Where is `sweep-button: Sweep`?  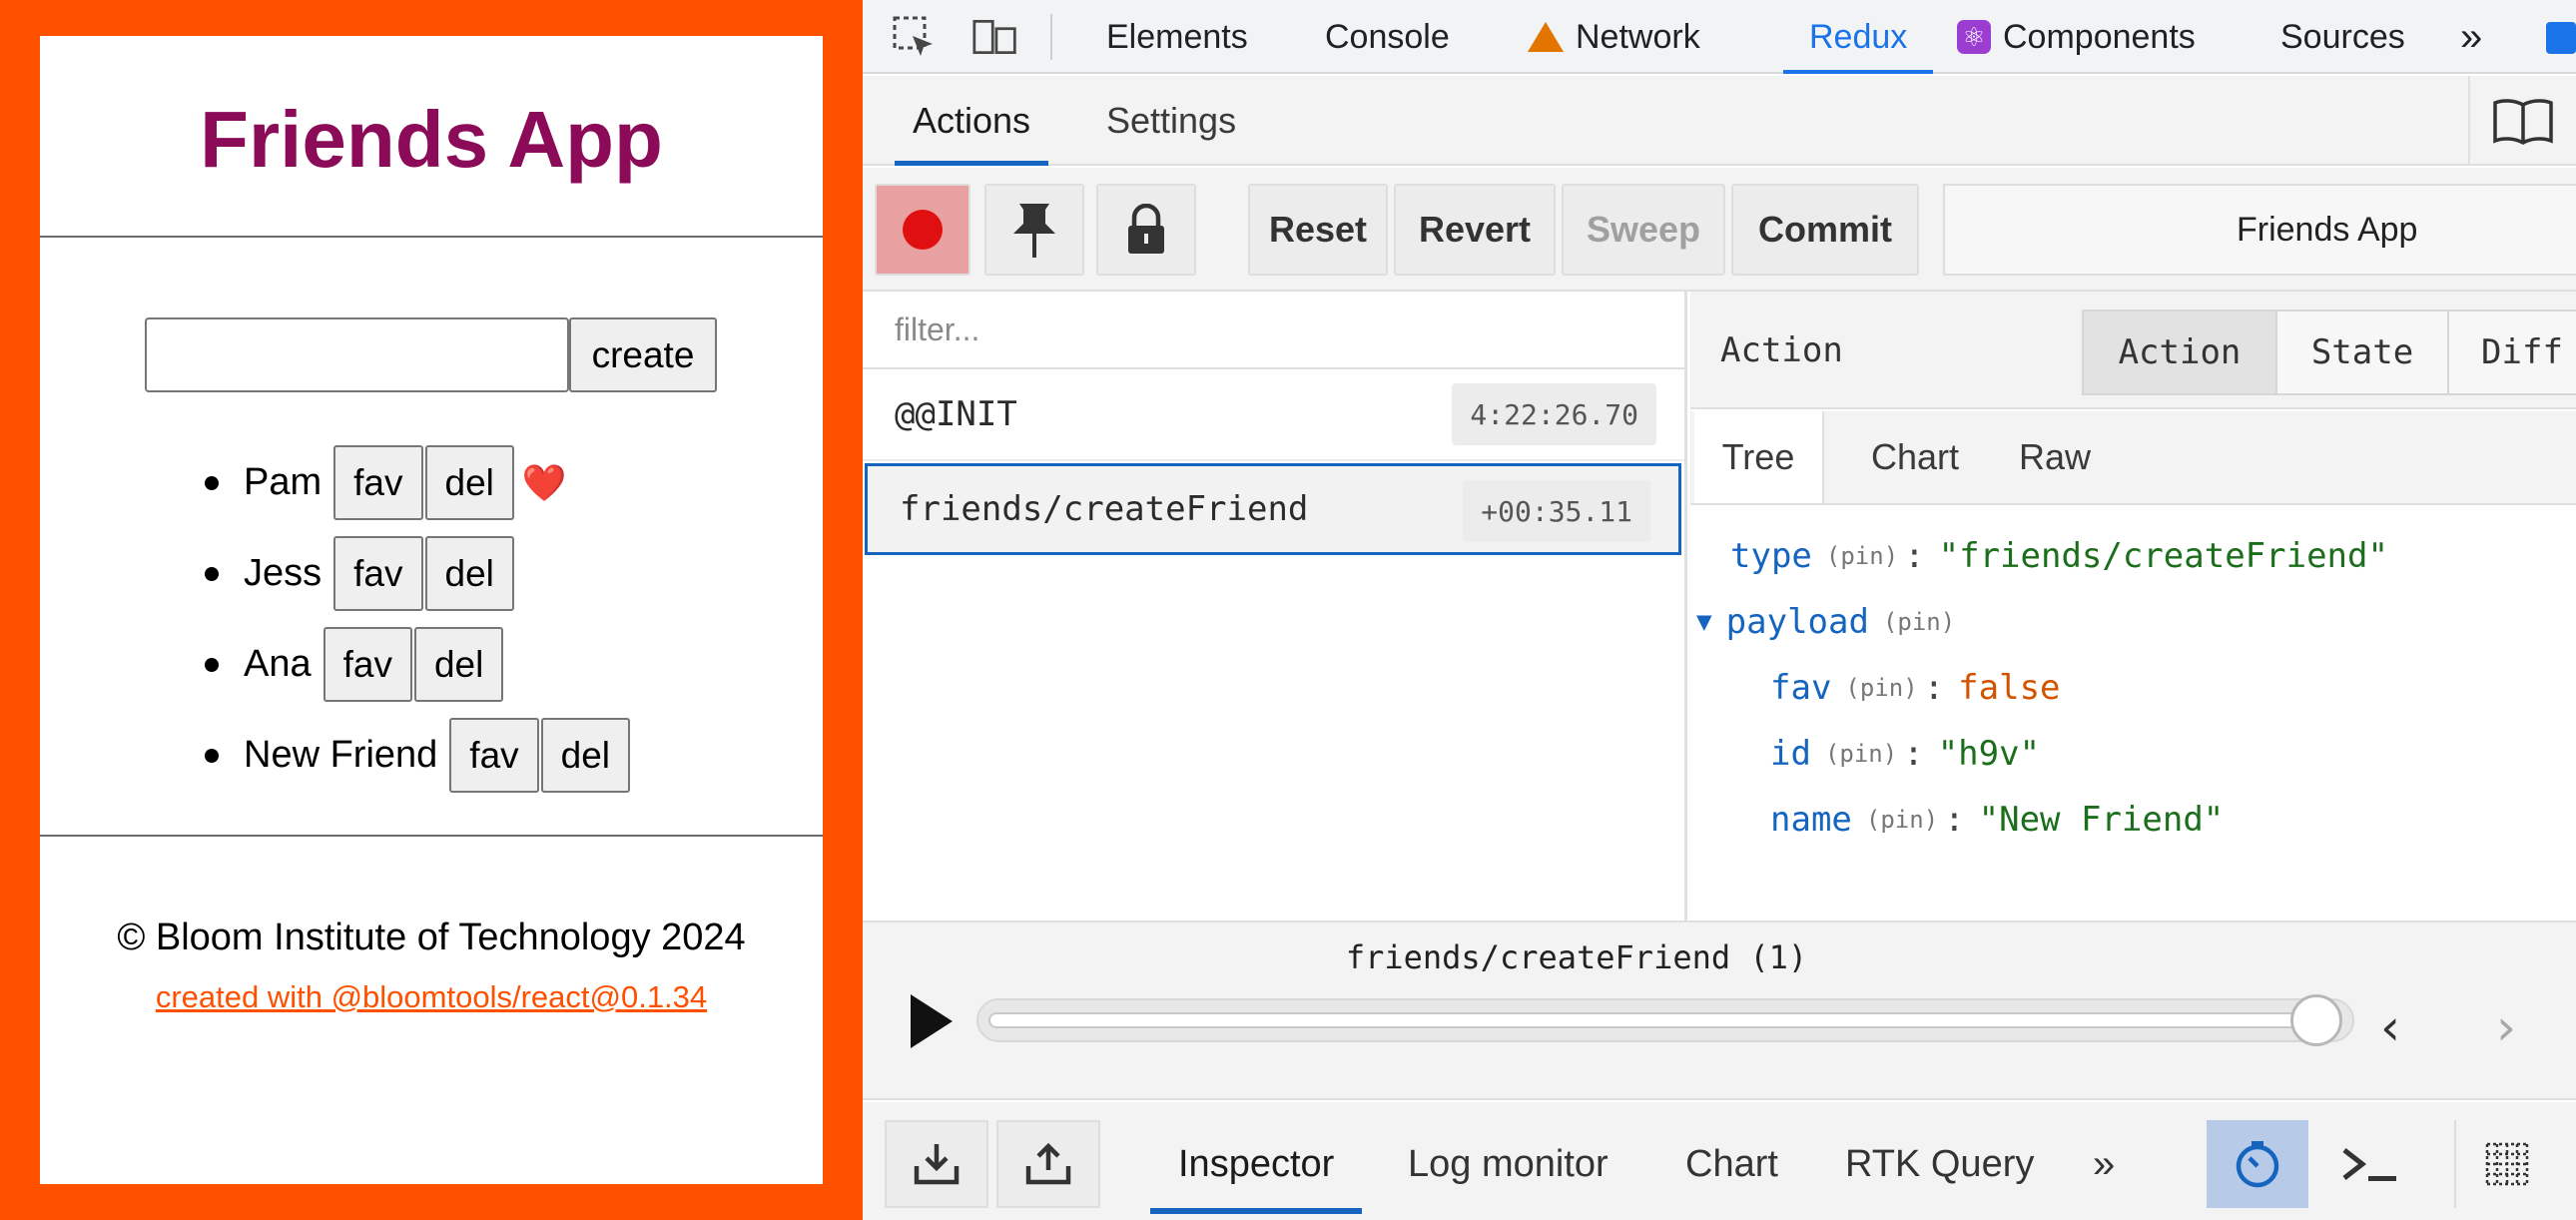
sweep-button: Sweep is located at coordinates (1643, 230).